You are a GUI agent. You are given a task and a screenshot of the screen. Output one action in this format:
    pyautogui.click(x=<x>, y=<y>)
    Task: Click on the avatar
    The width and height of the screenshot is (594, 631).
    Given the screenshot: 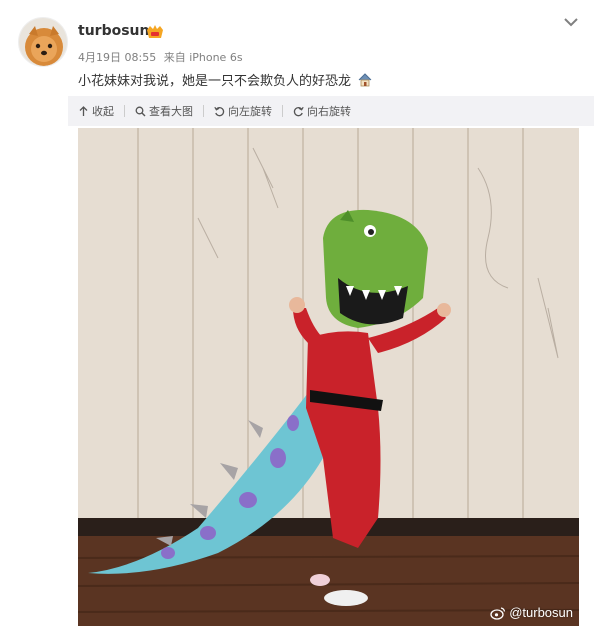 What is the action you would take?
    pyautogui.click(x=43, y=42)
    